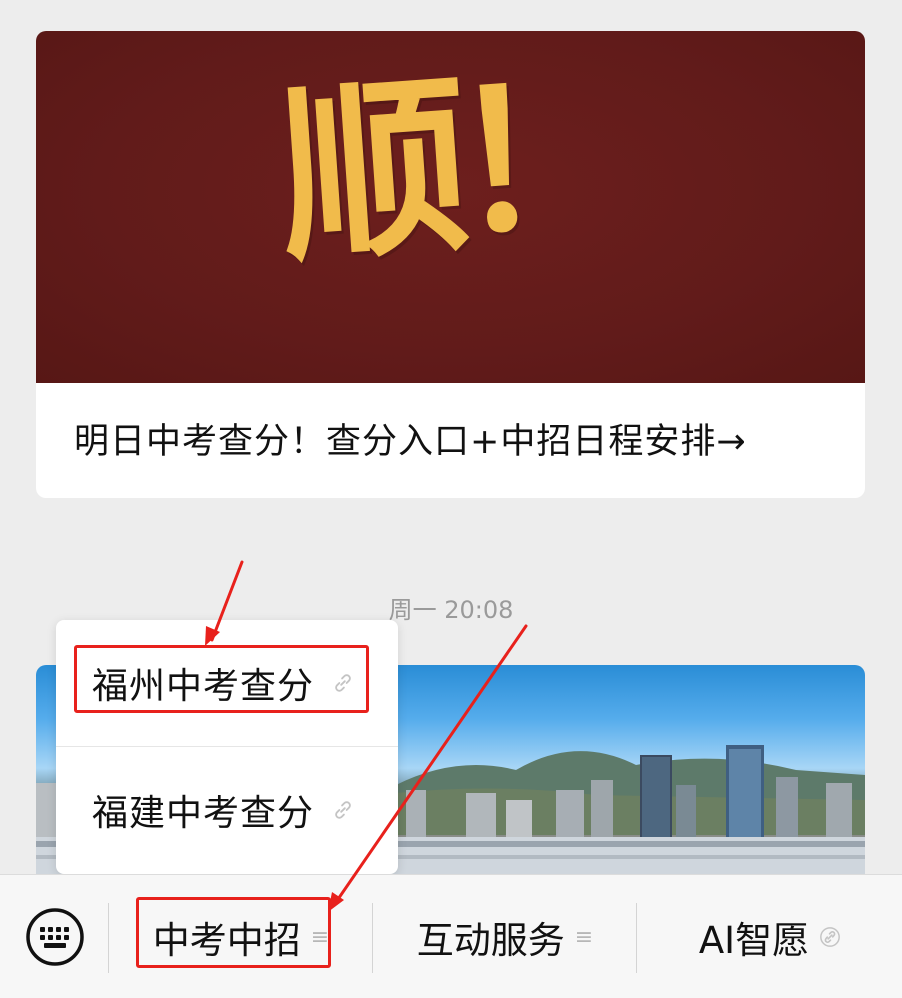 The image size is (902, 998). I want to click on menu-tab-label: AI智愿, so click(754, 940).